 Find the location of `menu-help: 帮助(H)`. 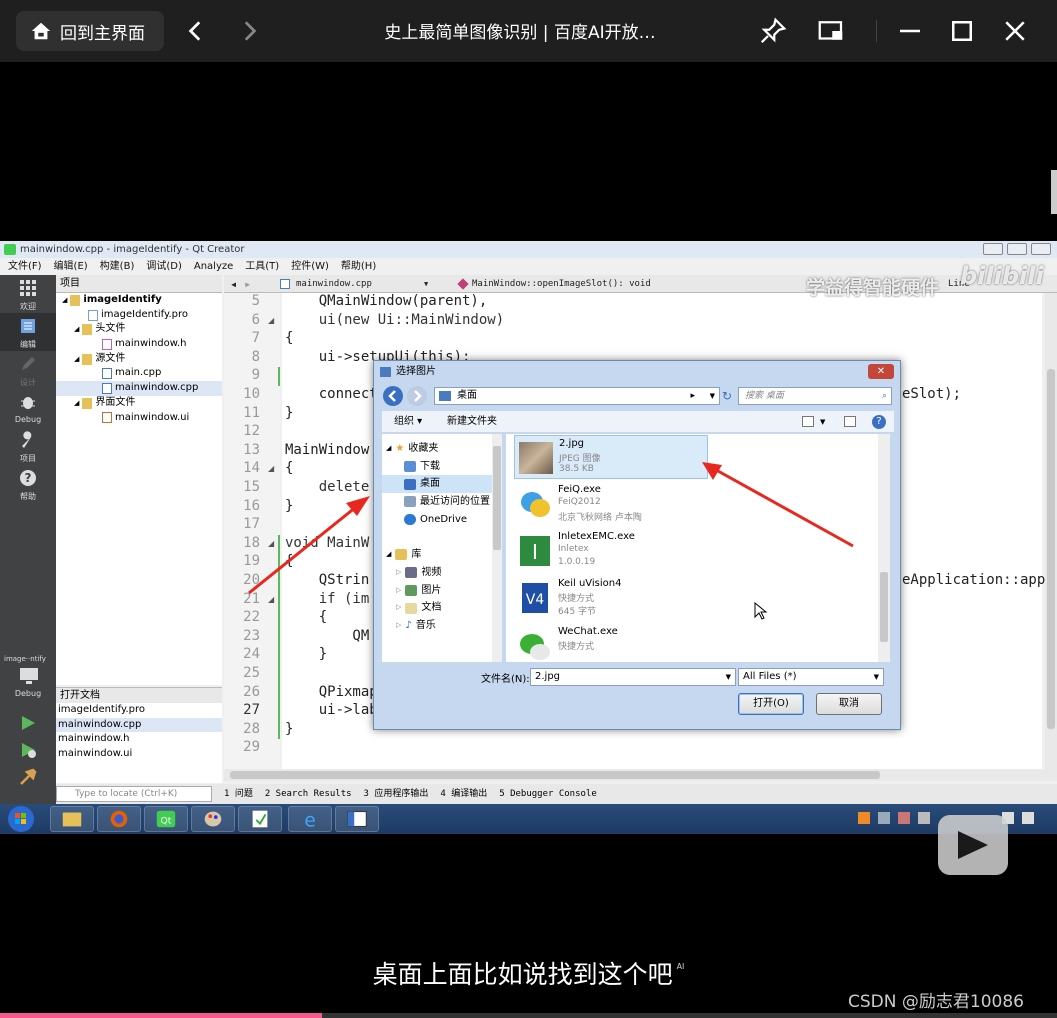

menu-help: 帮助(H) is located at coordinates (358, 266).